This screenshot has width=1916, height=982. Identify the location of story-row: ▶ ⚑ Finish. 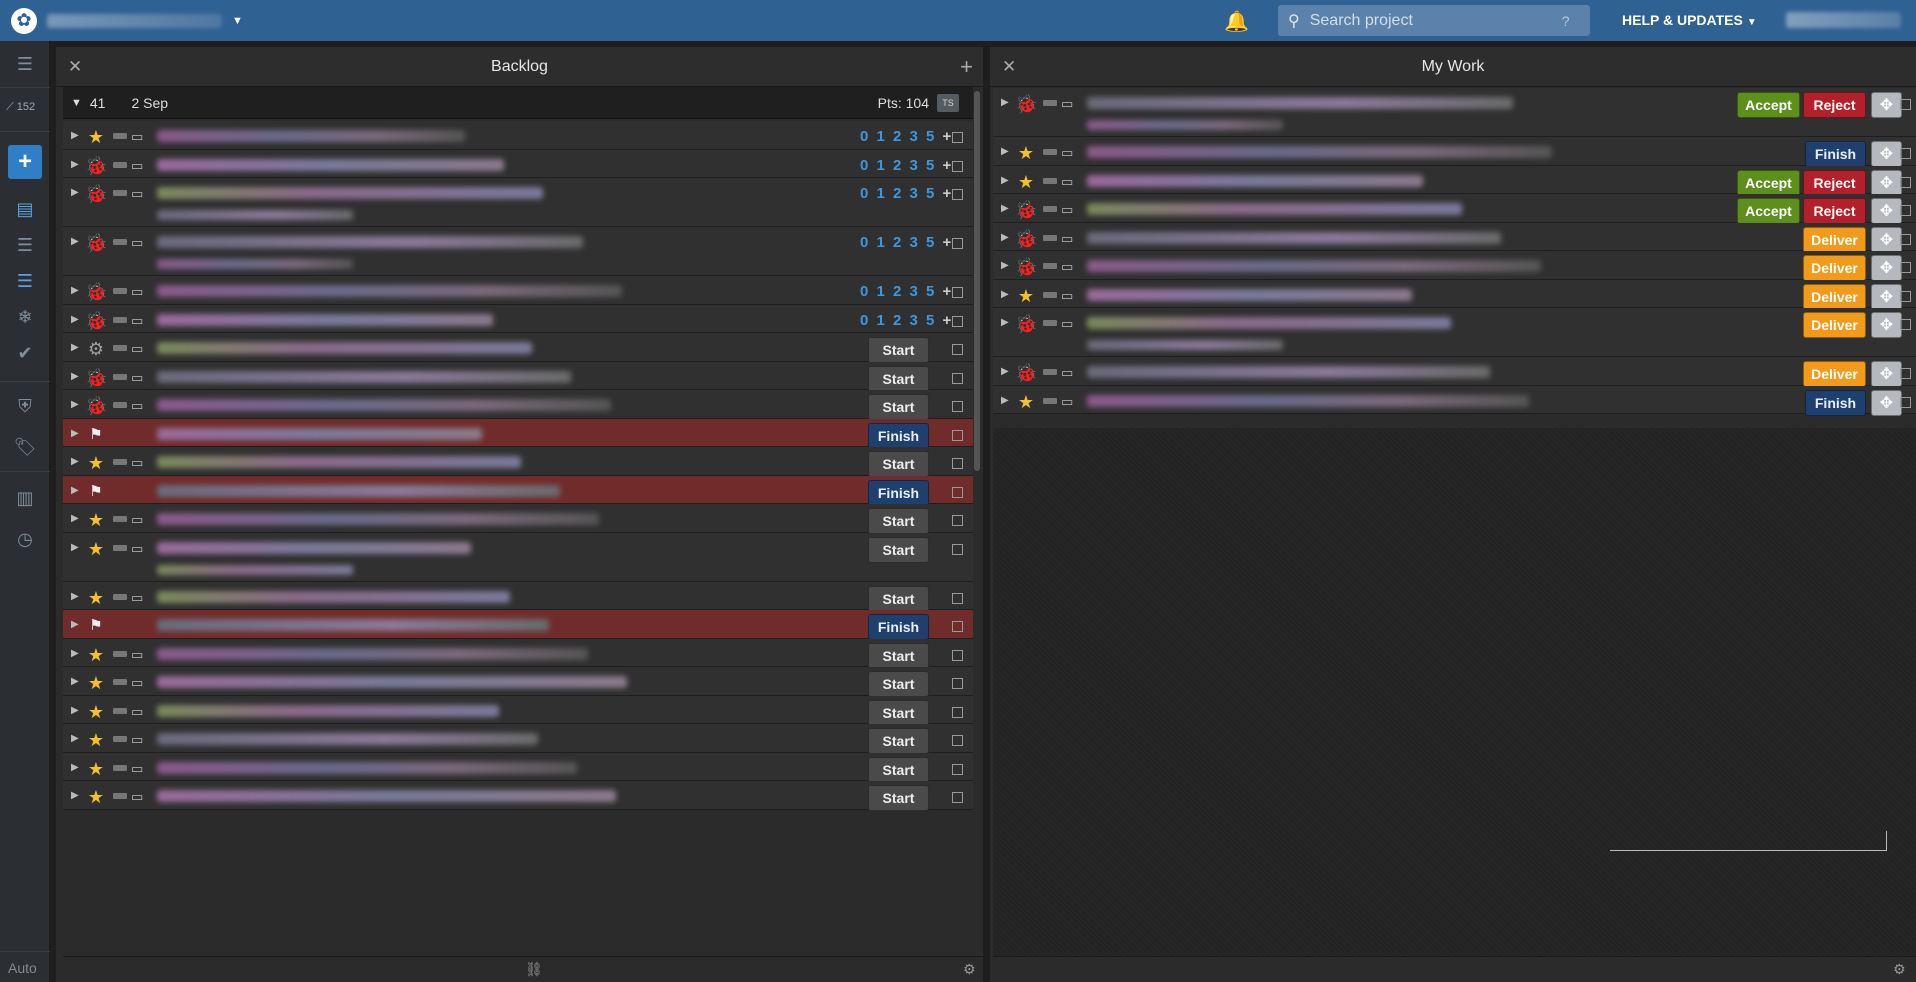
(518, 433).